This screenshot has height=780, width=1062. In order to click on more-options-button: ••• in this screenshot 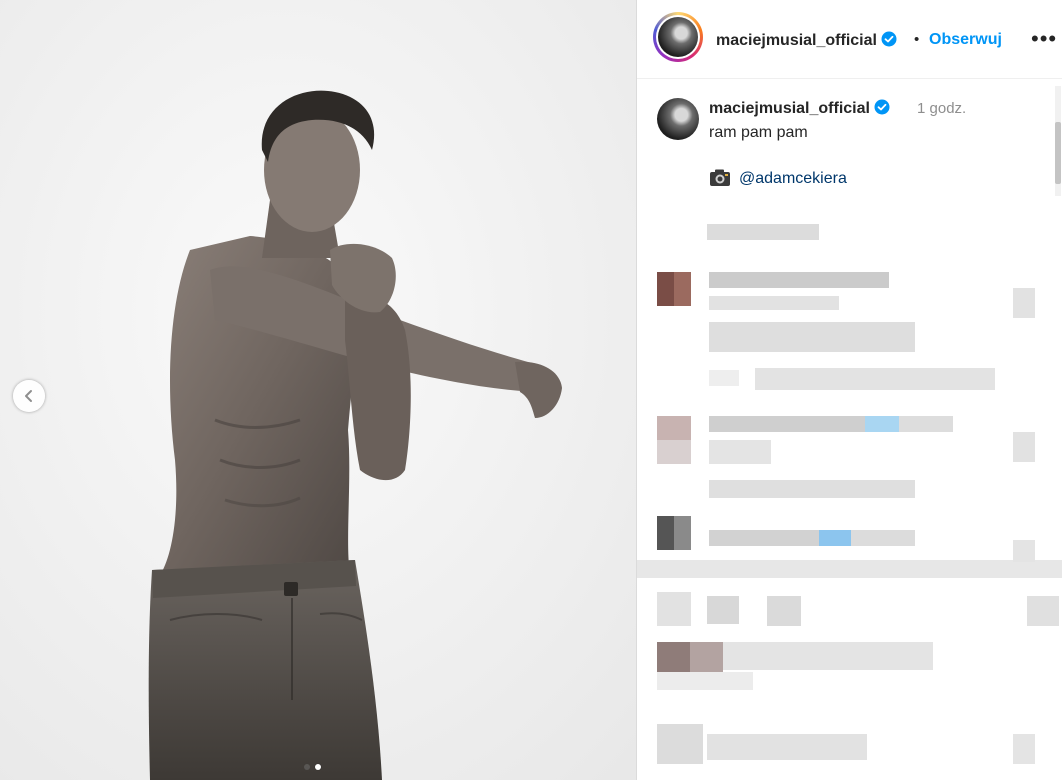, I will do `click(1044, 39)`.